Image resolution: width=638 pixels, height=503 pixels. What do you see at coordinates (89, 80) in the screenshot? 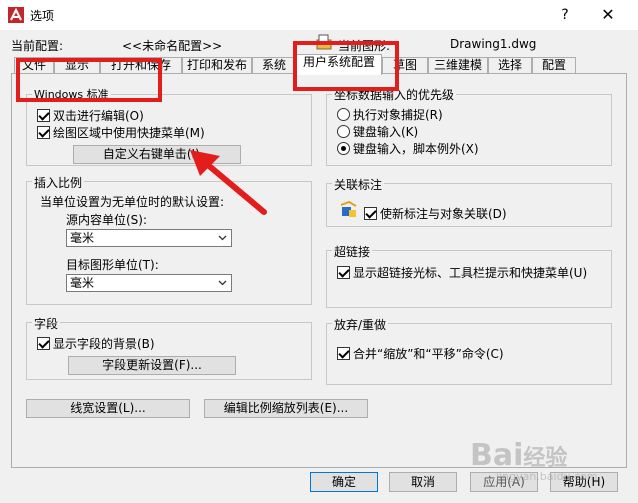
I see `annotation-box-windows-standard` at bounding box center [89, 80].